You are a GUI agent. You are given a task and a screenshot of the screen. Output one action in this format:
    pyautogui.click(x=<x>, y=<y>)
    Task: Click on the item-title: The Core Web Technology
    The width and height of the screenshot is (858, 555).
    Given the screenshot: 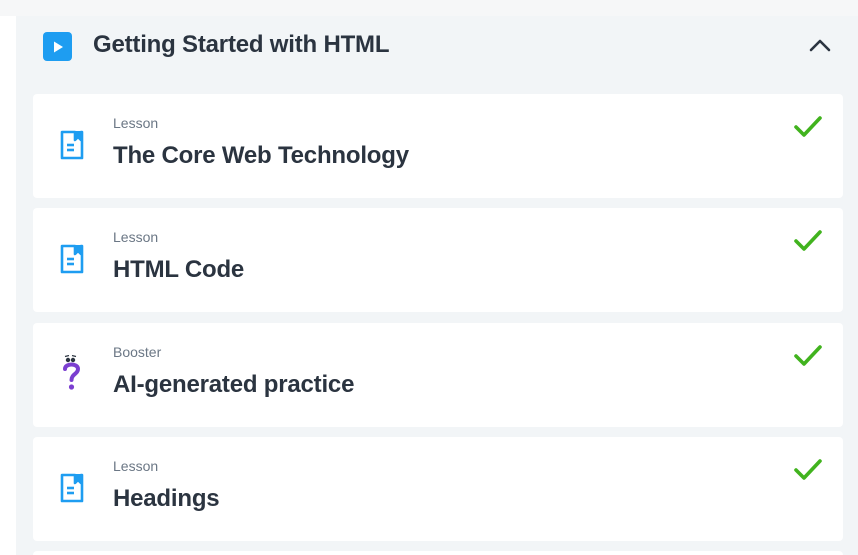 What is the action you would take?
    pyautogui.click(x=261, y=155)
    